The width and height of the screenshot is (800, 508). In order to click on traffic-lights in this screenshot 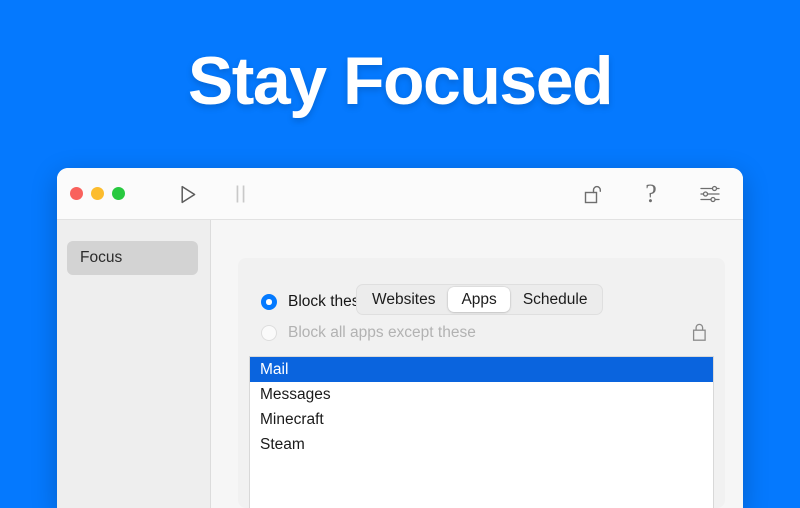, I will do `click(97, 193)`.